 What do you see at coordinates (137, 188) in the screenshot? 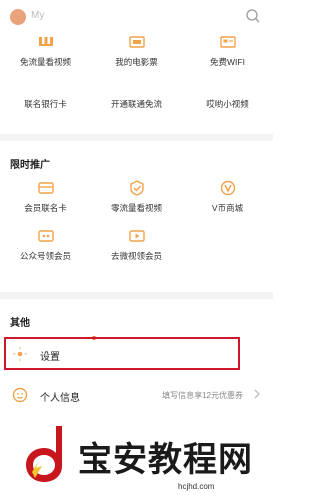
I see `zero-data-icon` at bounding box center [137, 188].